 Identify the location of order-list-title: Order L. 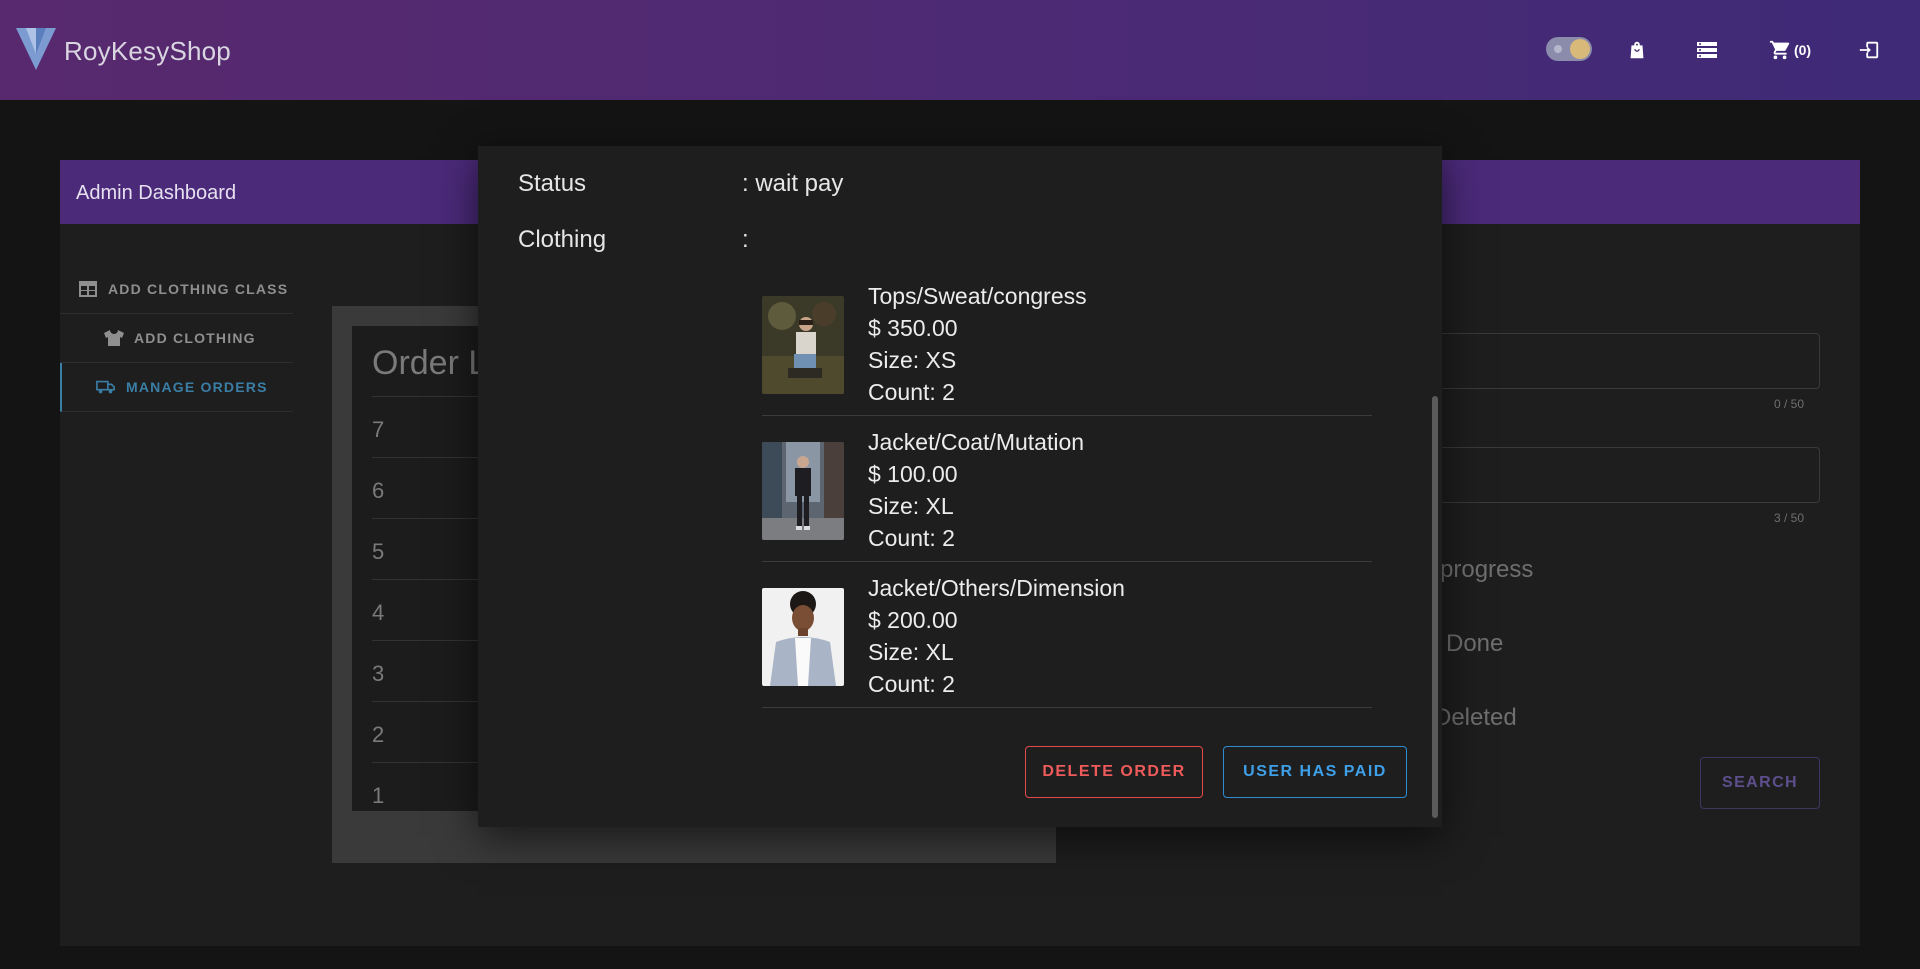
(430, 363).